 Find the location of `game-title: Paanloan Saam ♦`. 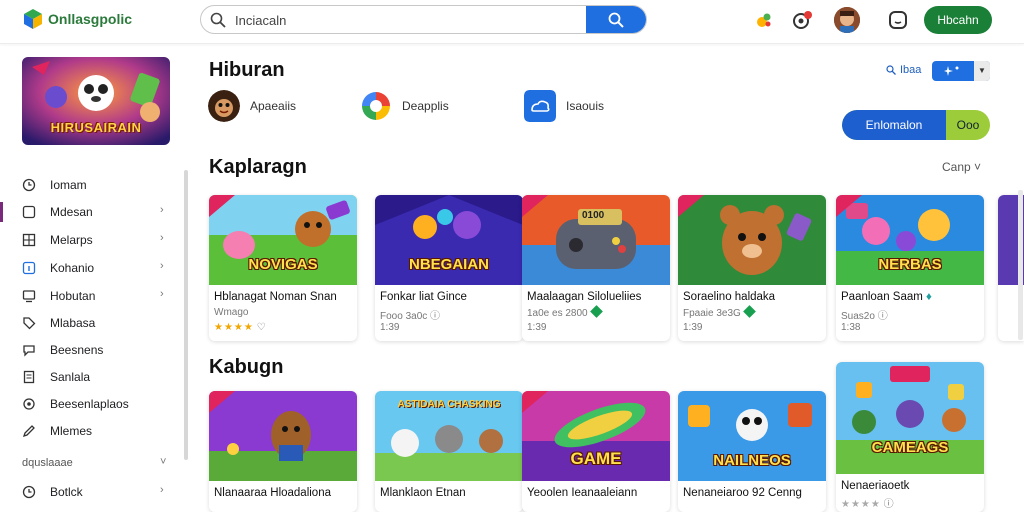

game-title: Paanloan Saam ♦ is located at coordinates (886, 297).